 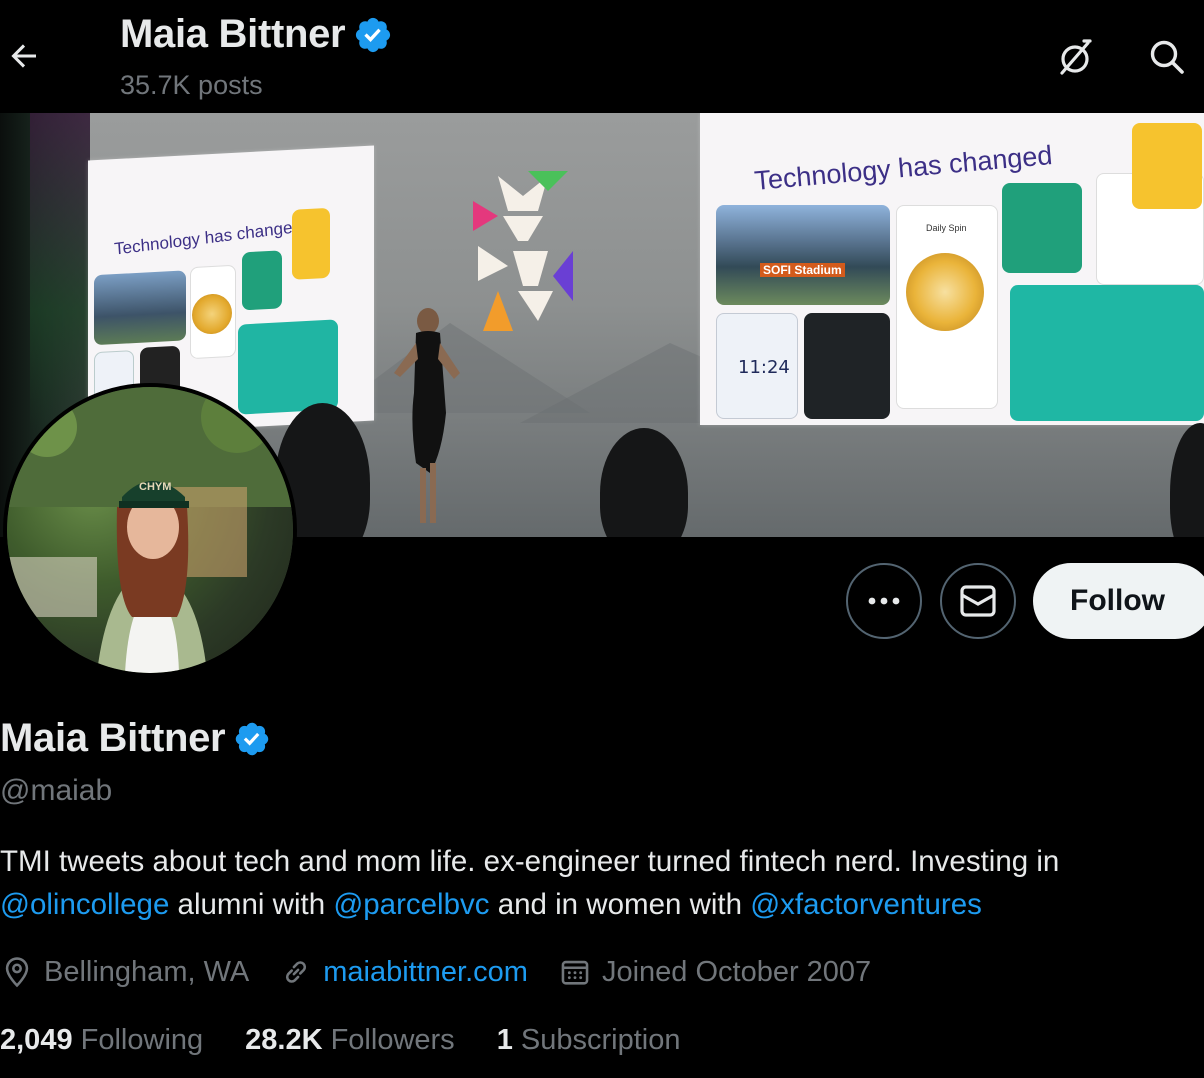 I want to click on subscription-label: Subscription, so click(x=600, y=1039).